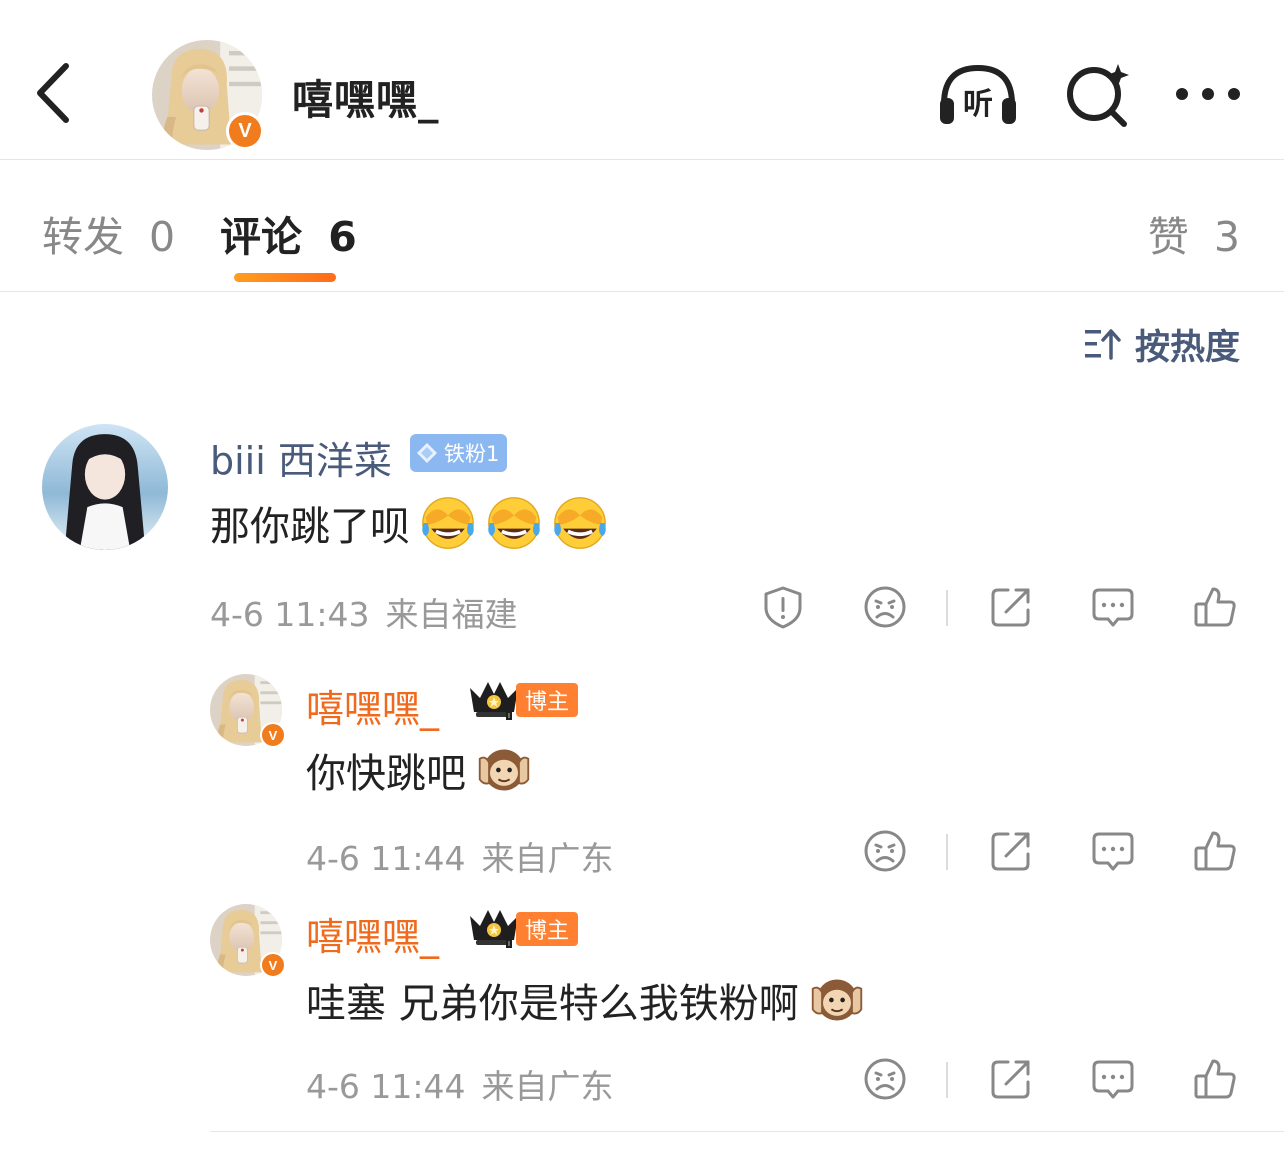 The height and width of the screenshot is (1163, 1284). I want to click on sort-toggle: 按热度, so click(1161, 345).